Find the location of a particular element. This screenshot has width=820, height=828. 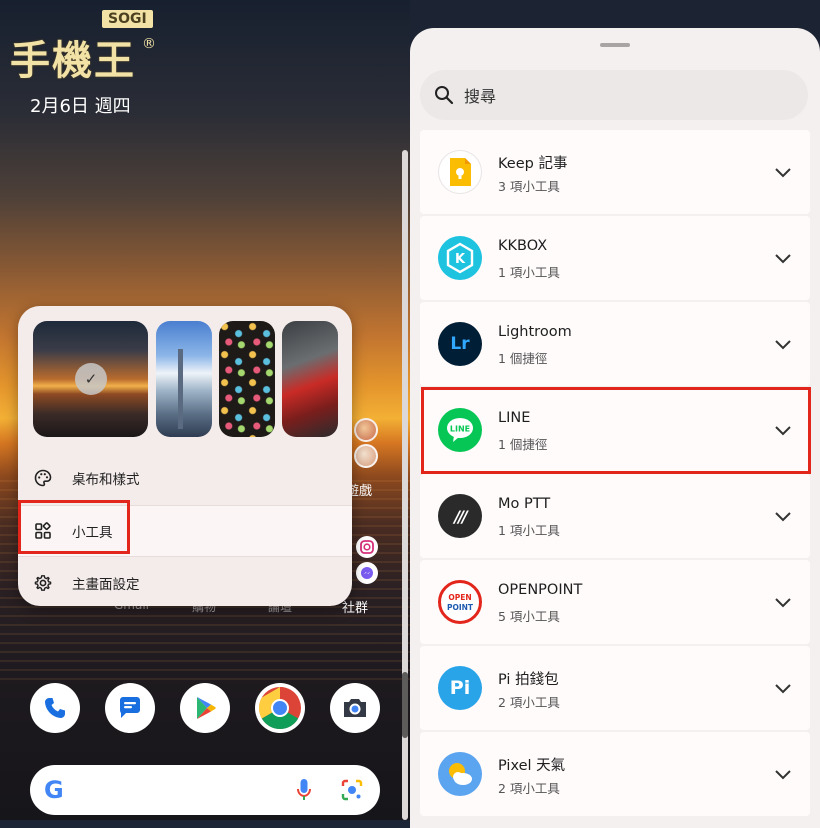

kkbox-letter: K is located at coordinates (460, 259).